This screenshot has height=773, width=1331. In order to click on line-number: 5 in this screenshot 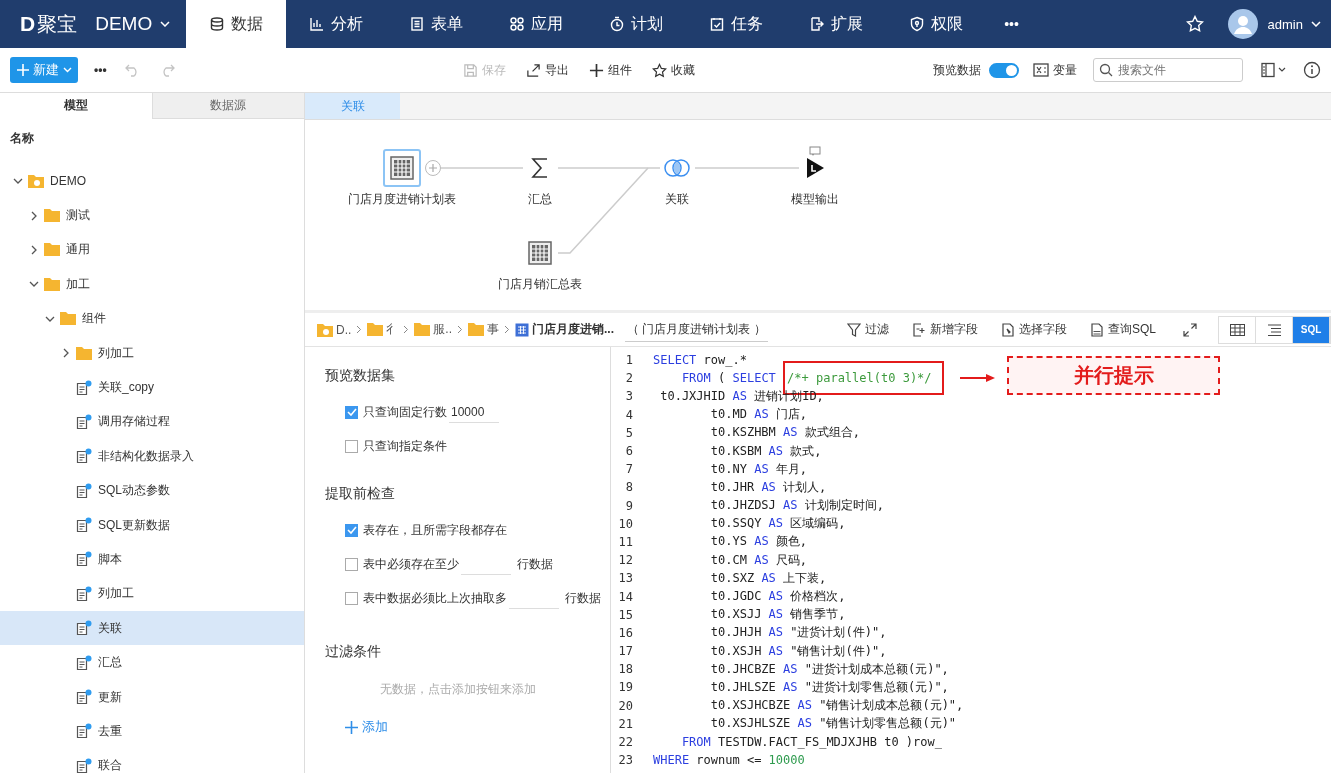, I will do `click(628, 432)`.